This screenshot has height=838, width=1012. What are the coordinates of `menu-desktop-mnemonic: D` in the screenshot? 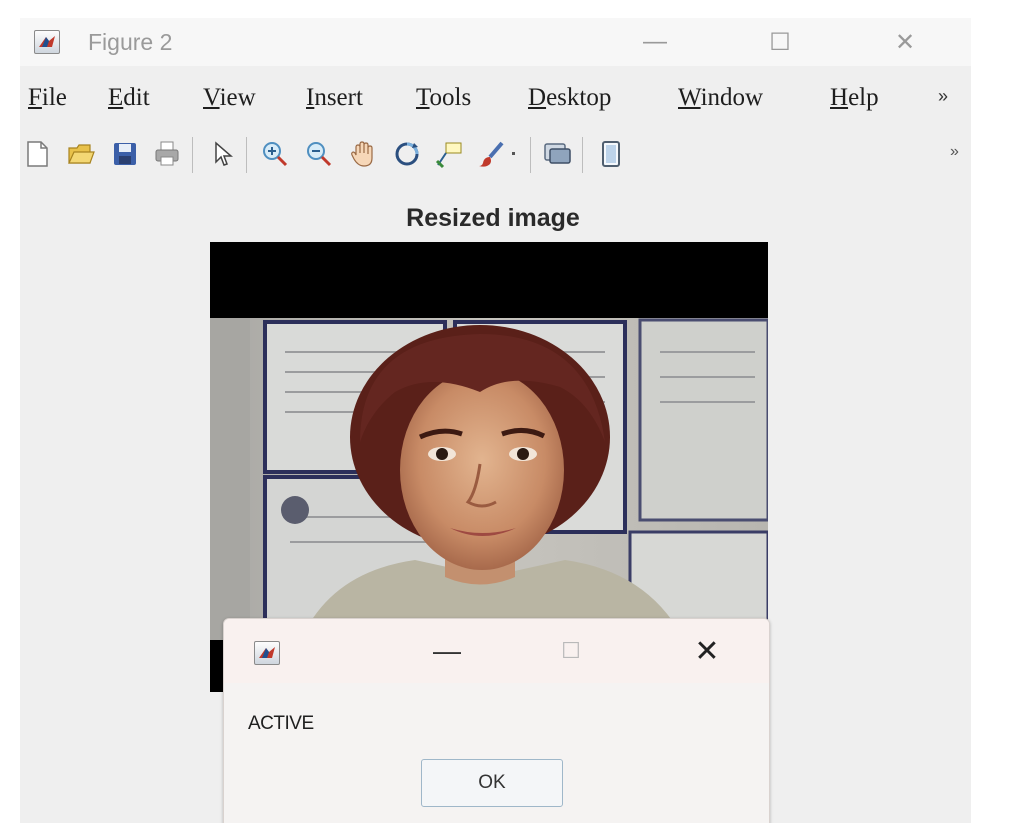 It's located at (537, 97).